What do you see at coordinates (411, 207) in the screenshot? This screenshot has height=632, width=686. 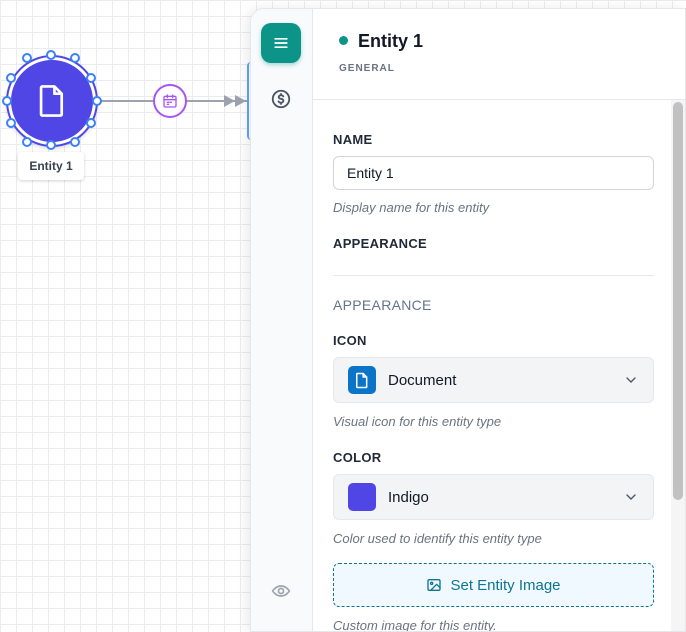 I see `name-help-text: Display name for this entity` at bounding box center [411, 207].